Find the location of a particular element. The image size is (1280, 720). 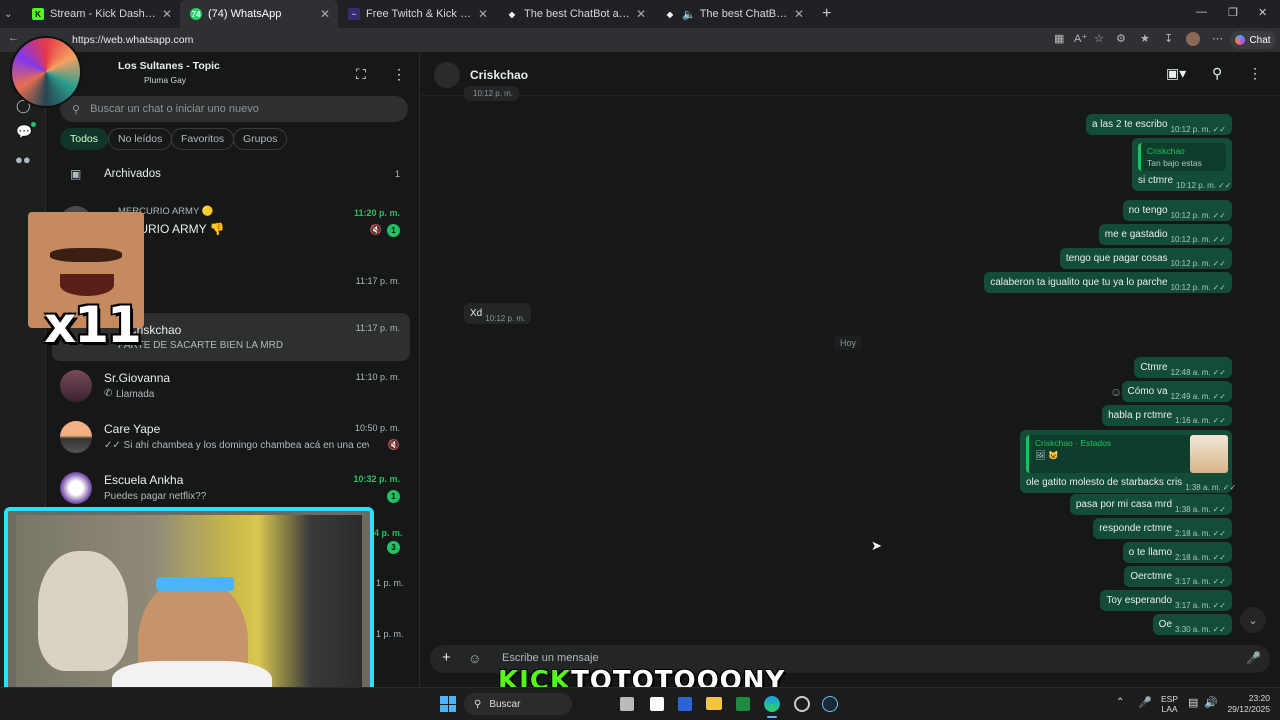

volume-icon: 🔊 is located at coordinates (1211, 702).